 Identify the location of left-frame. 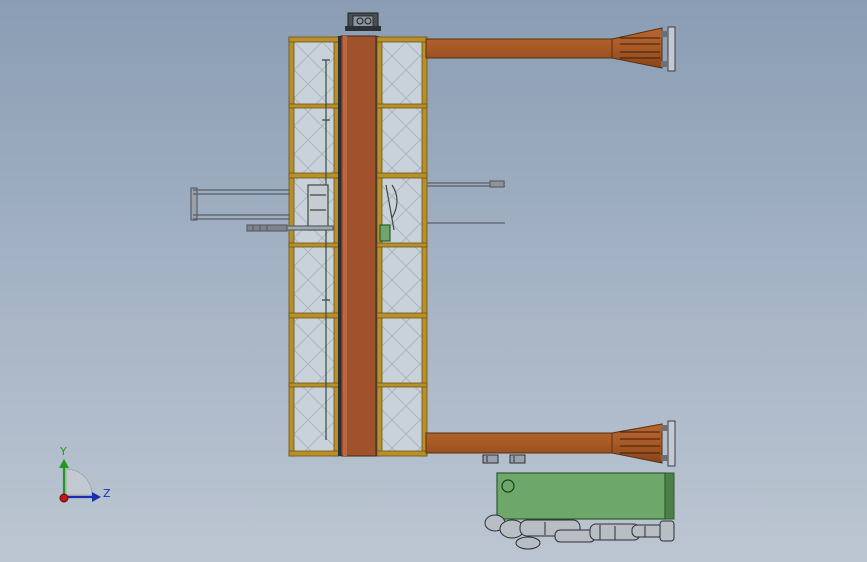
(314, 246).